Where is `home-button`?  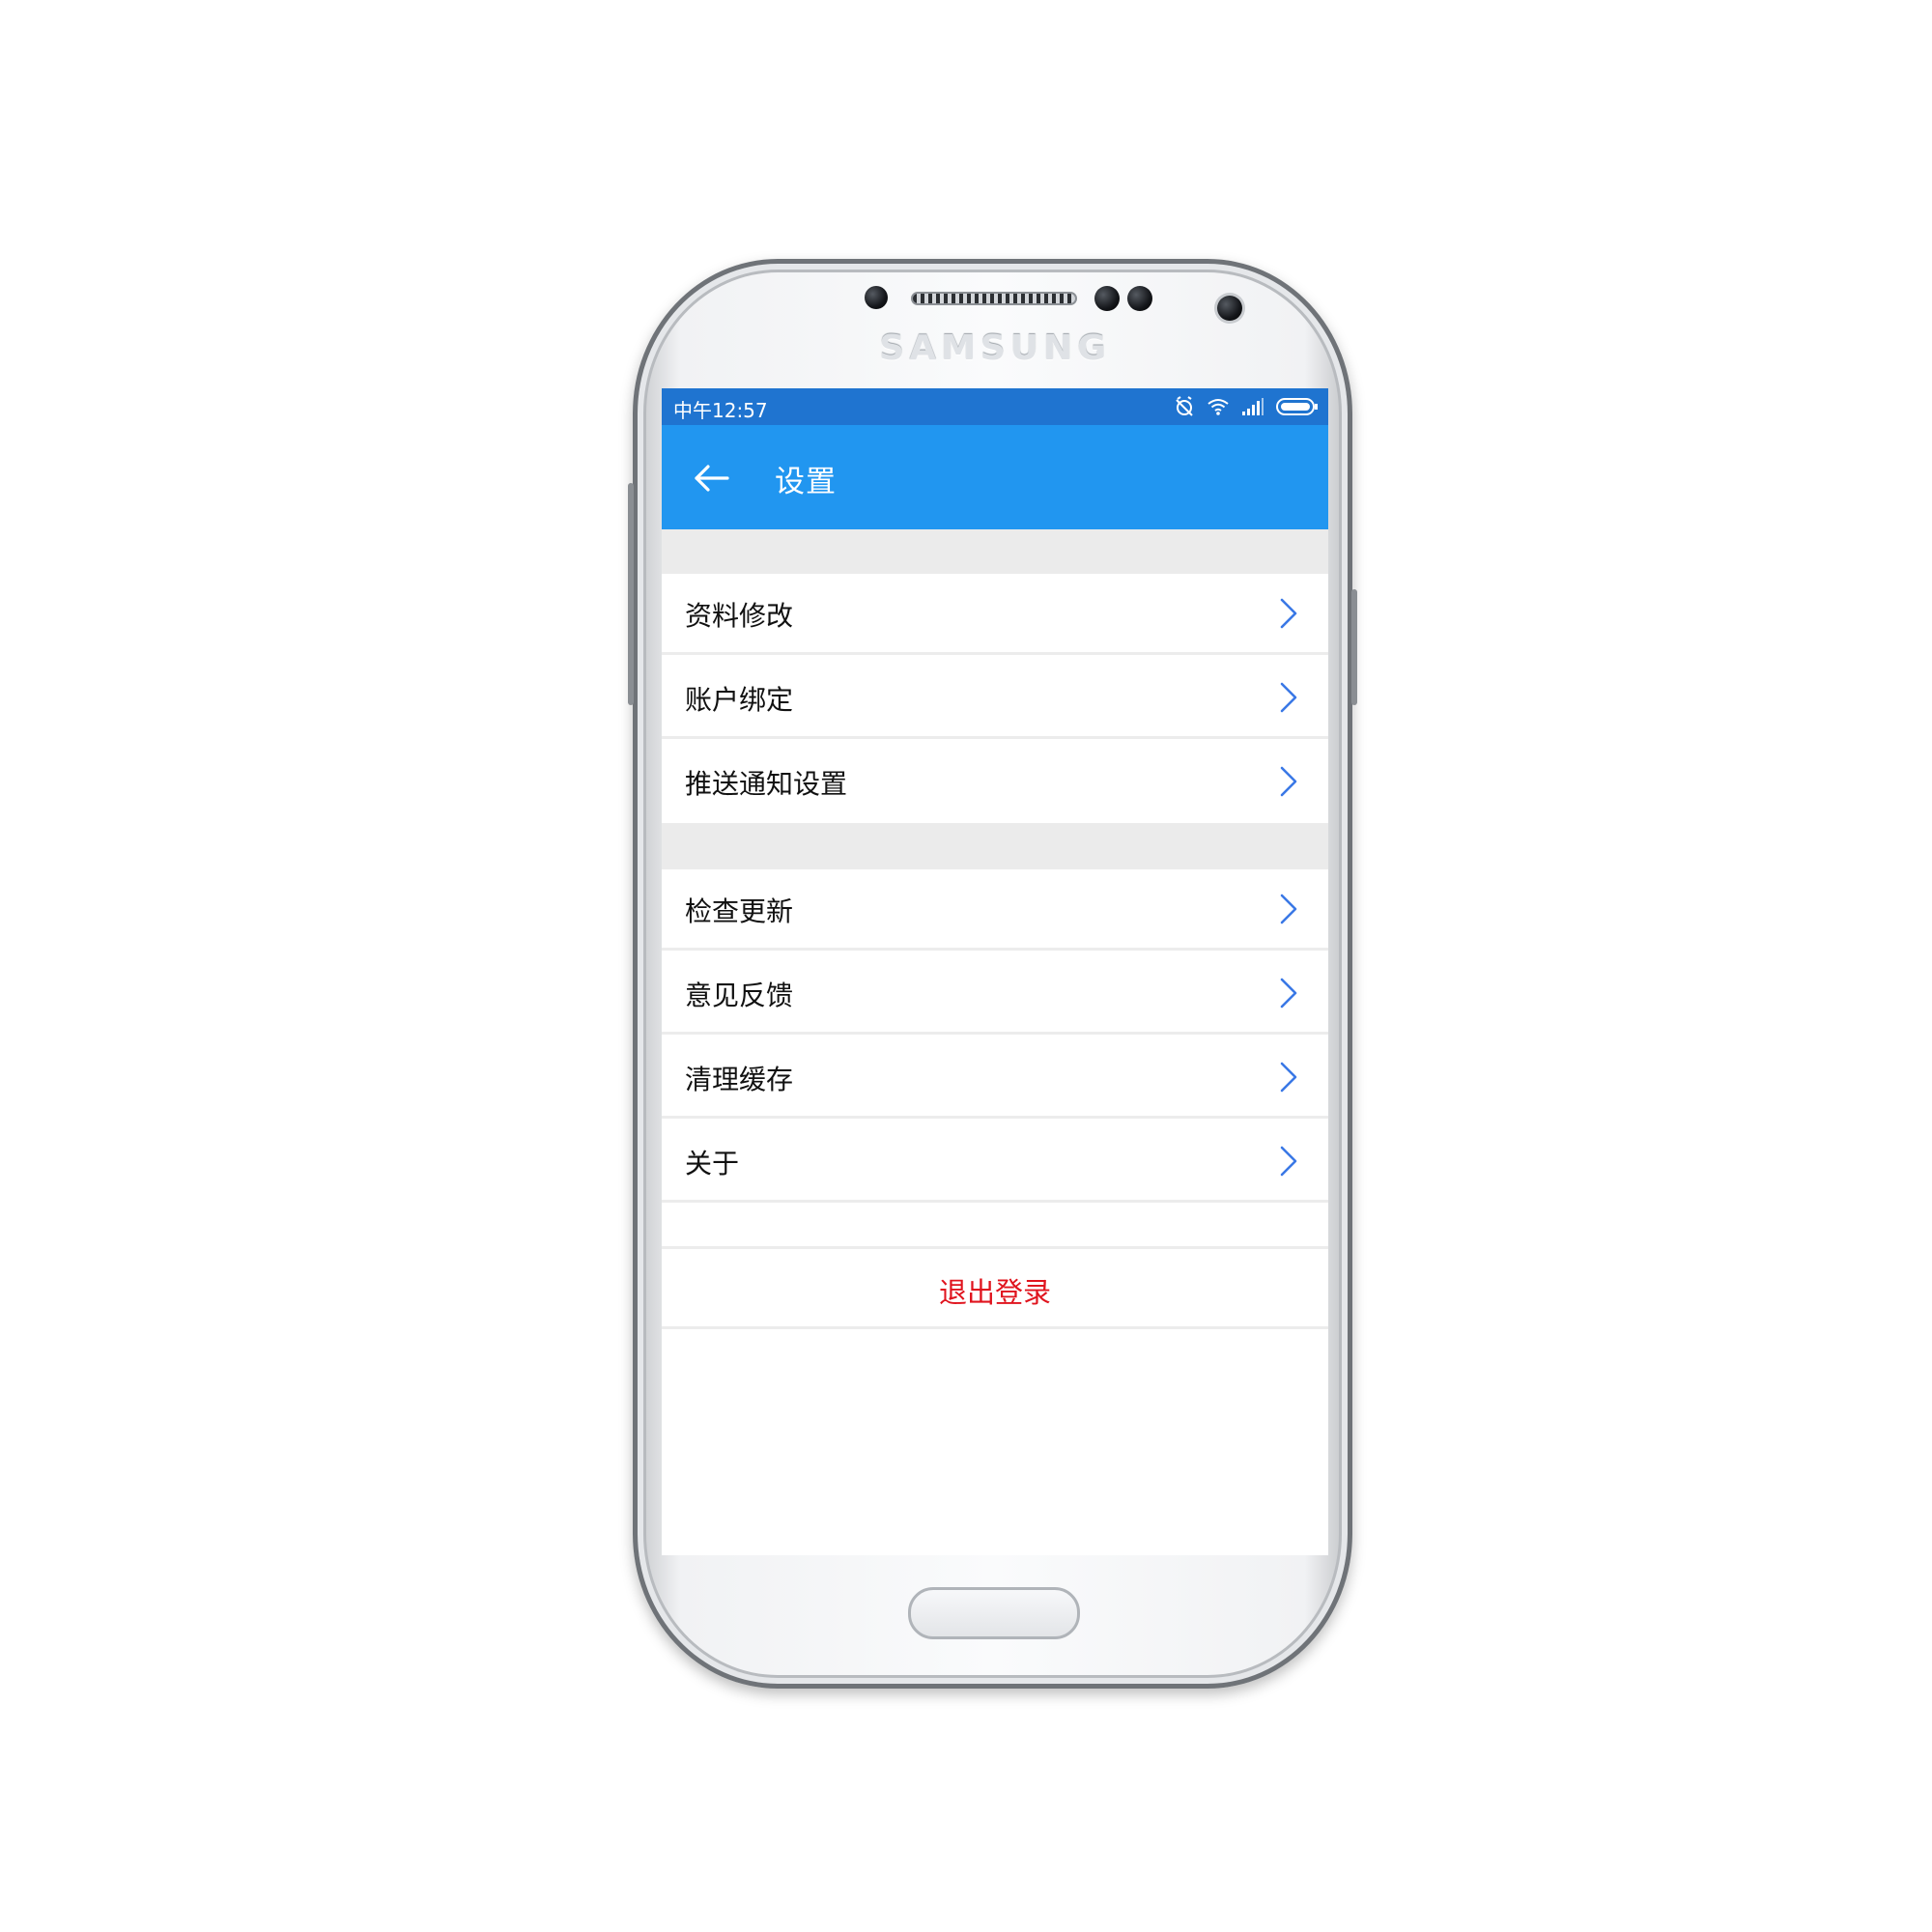
home-button is located at coordinates (994, 1613).